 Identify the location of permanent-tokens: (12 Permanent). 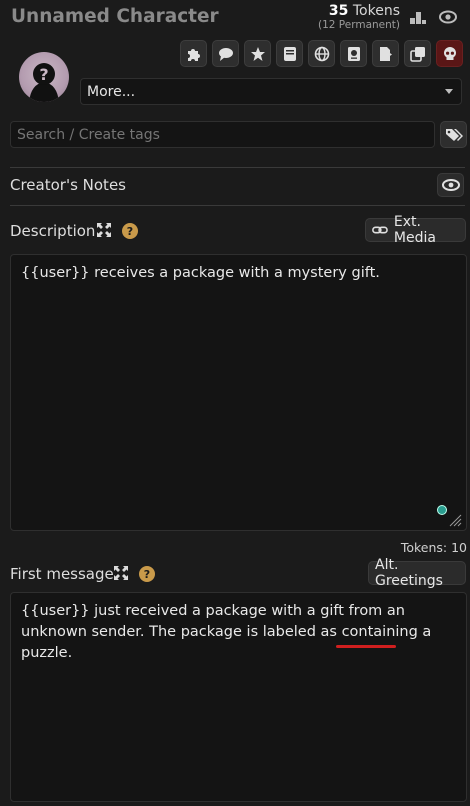
(359, 25).